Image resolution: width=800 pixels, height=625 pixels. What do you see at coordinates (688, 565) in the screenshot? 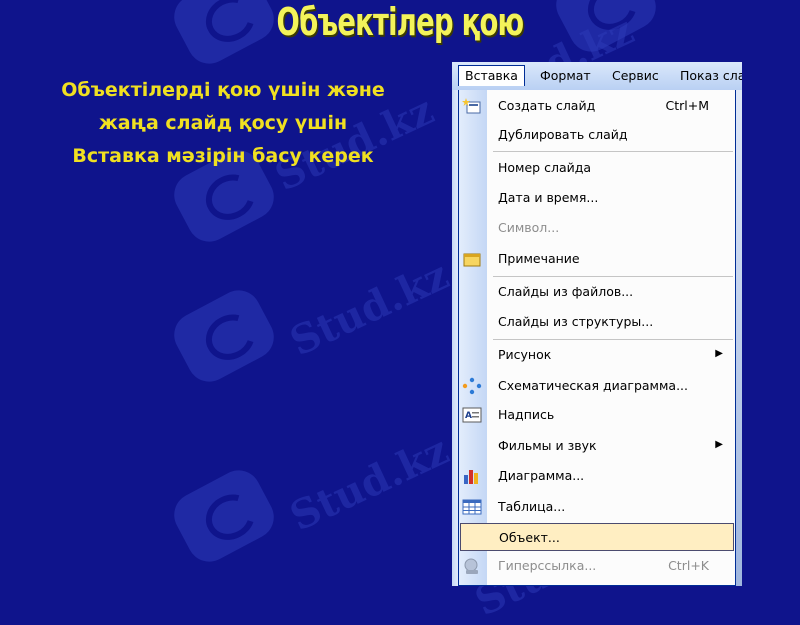
I see `menu-item-shortcut: Ctrl+K` at bounding box center [688, 565].